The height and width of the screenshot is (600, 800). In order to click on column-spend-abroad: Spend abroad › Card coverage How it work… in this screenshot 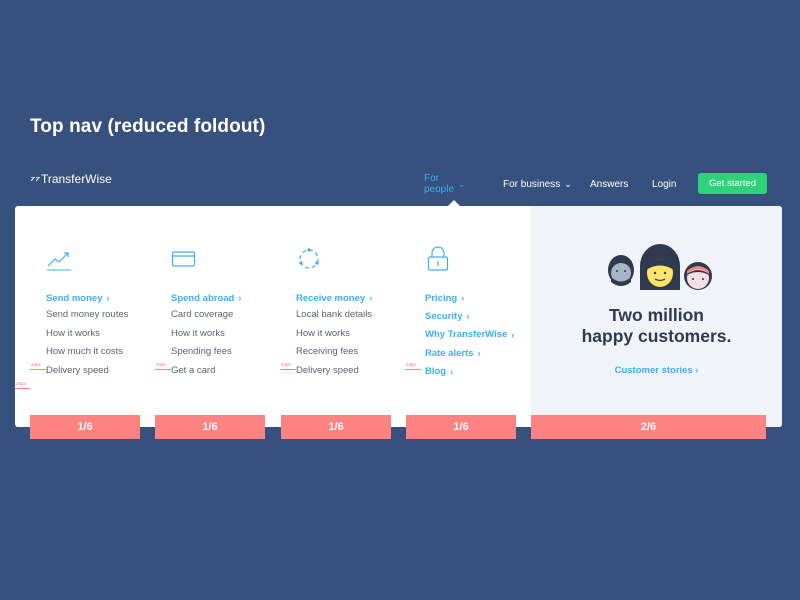, I will do `click(231, 314)`.